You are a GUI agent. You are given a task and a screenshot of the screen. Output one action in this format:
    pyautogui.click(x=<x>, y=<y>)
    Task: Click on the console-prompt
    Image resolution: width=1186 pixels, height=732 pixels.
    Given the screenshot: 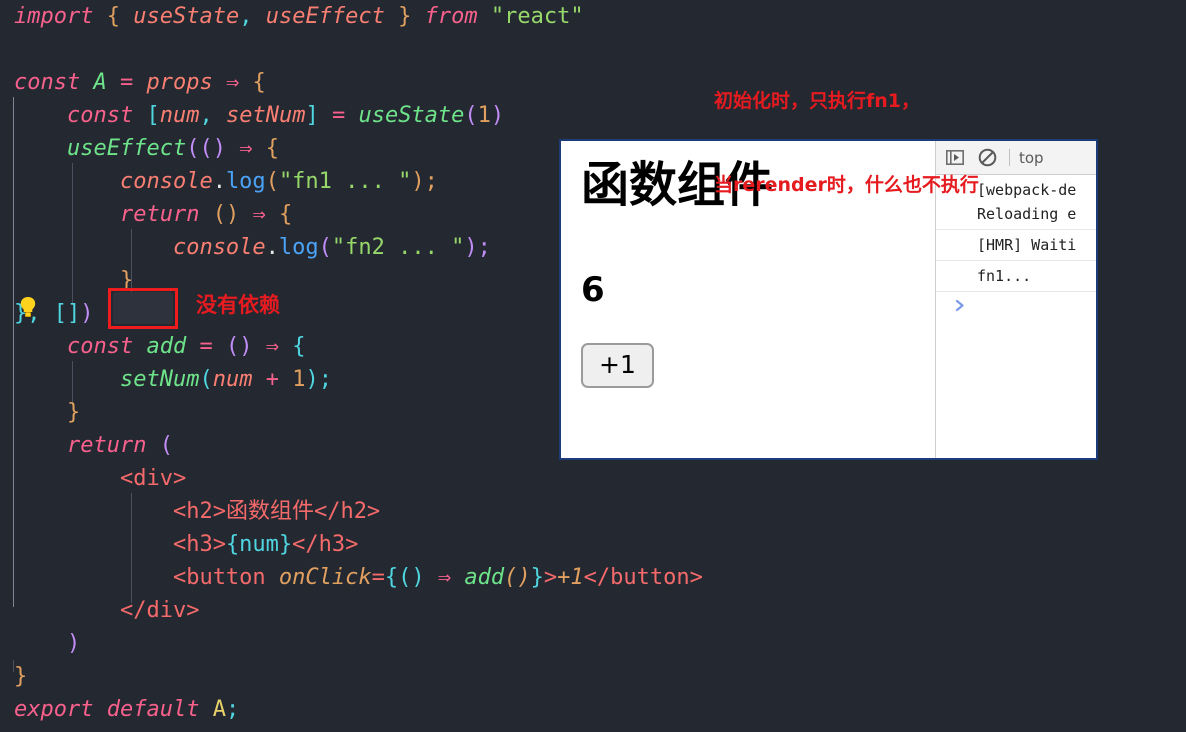 What is the action you would take?
    pyautogui.click(x=1016, y=304)
    